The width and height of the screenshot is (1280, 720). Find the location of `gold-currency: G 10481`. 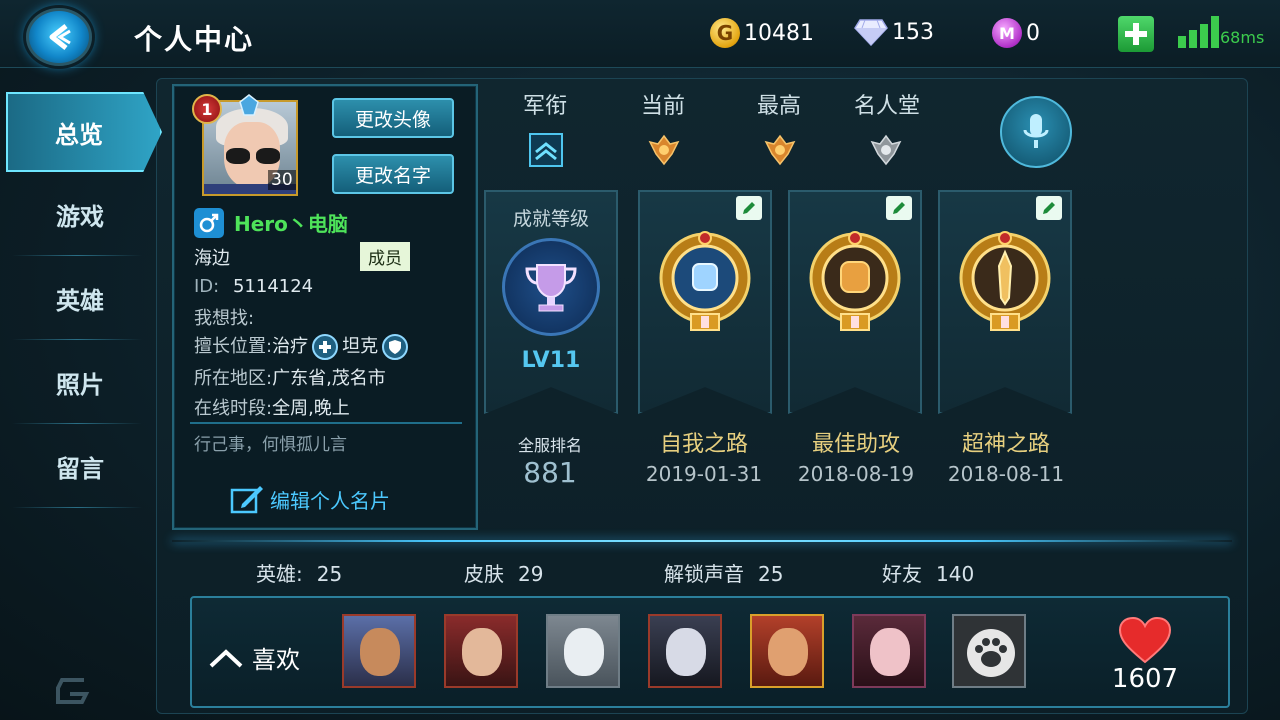

gold-currency: G 10481 is located at coordinates (762, 33).